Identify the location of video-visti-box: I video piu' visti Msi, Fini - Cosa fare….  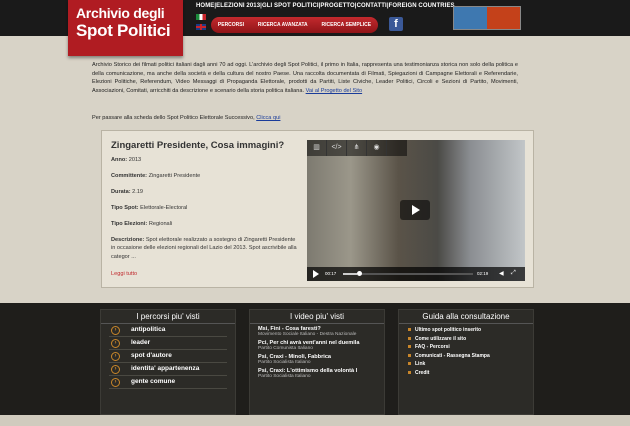
(317, 362).